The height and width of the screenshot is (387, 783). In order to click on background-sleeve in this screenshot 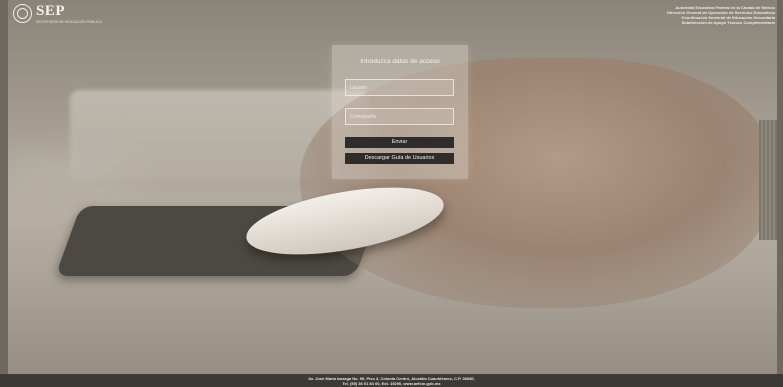, I will do `click(768, 180)`.